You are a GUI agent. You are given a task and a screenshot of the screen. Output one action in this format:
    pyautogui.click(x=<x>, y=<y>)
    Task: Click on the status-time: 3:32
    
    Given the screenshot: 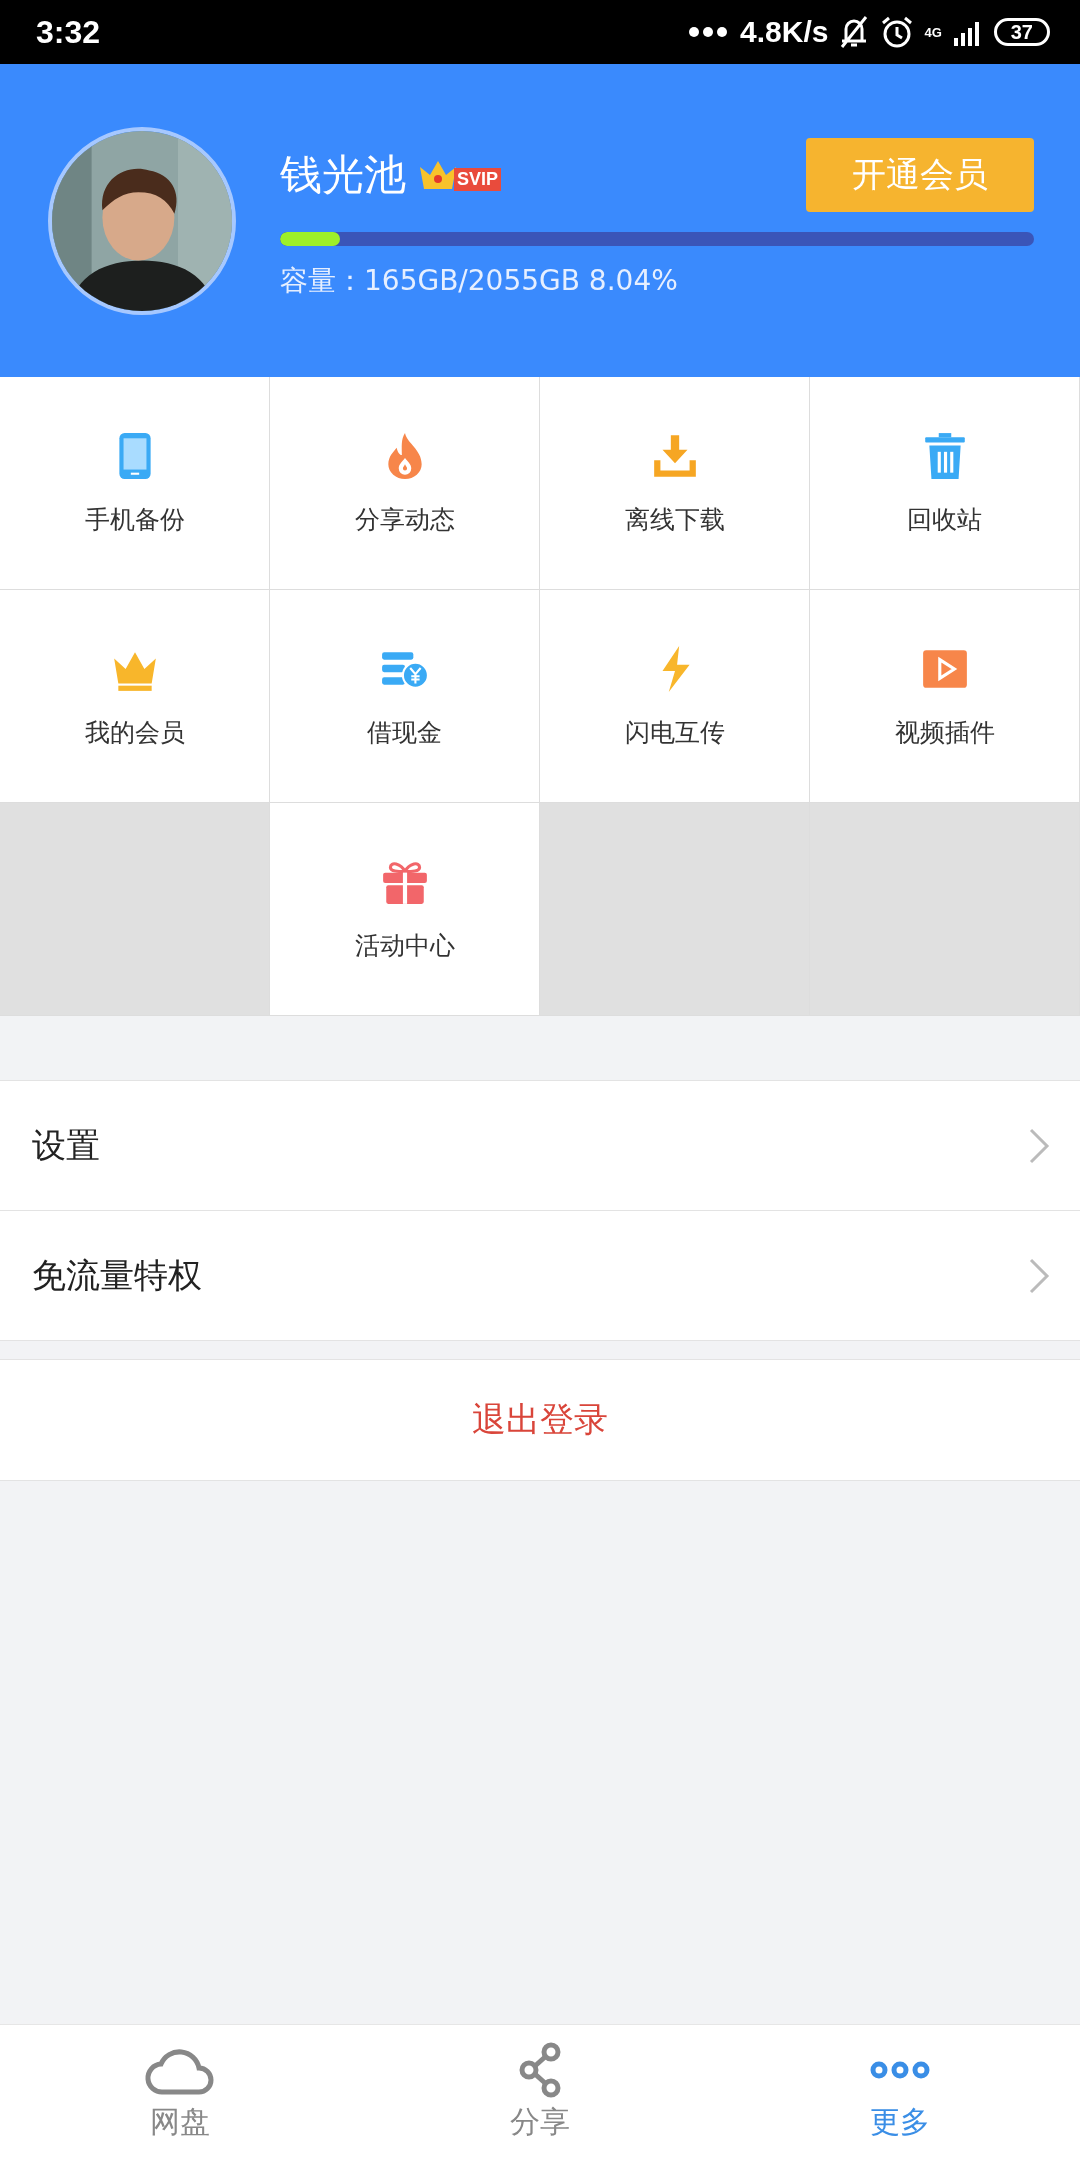 What is the action you would take?
    pyautogui.click(x=68, y=32)
    